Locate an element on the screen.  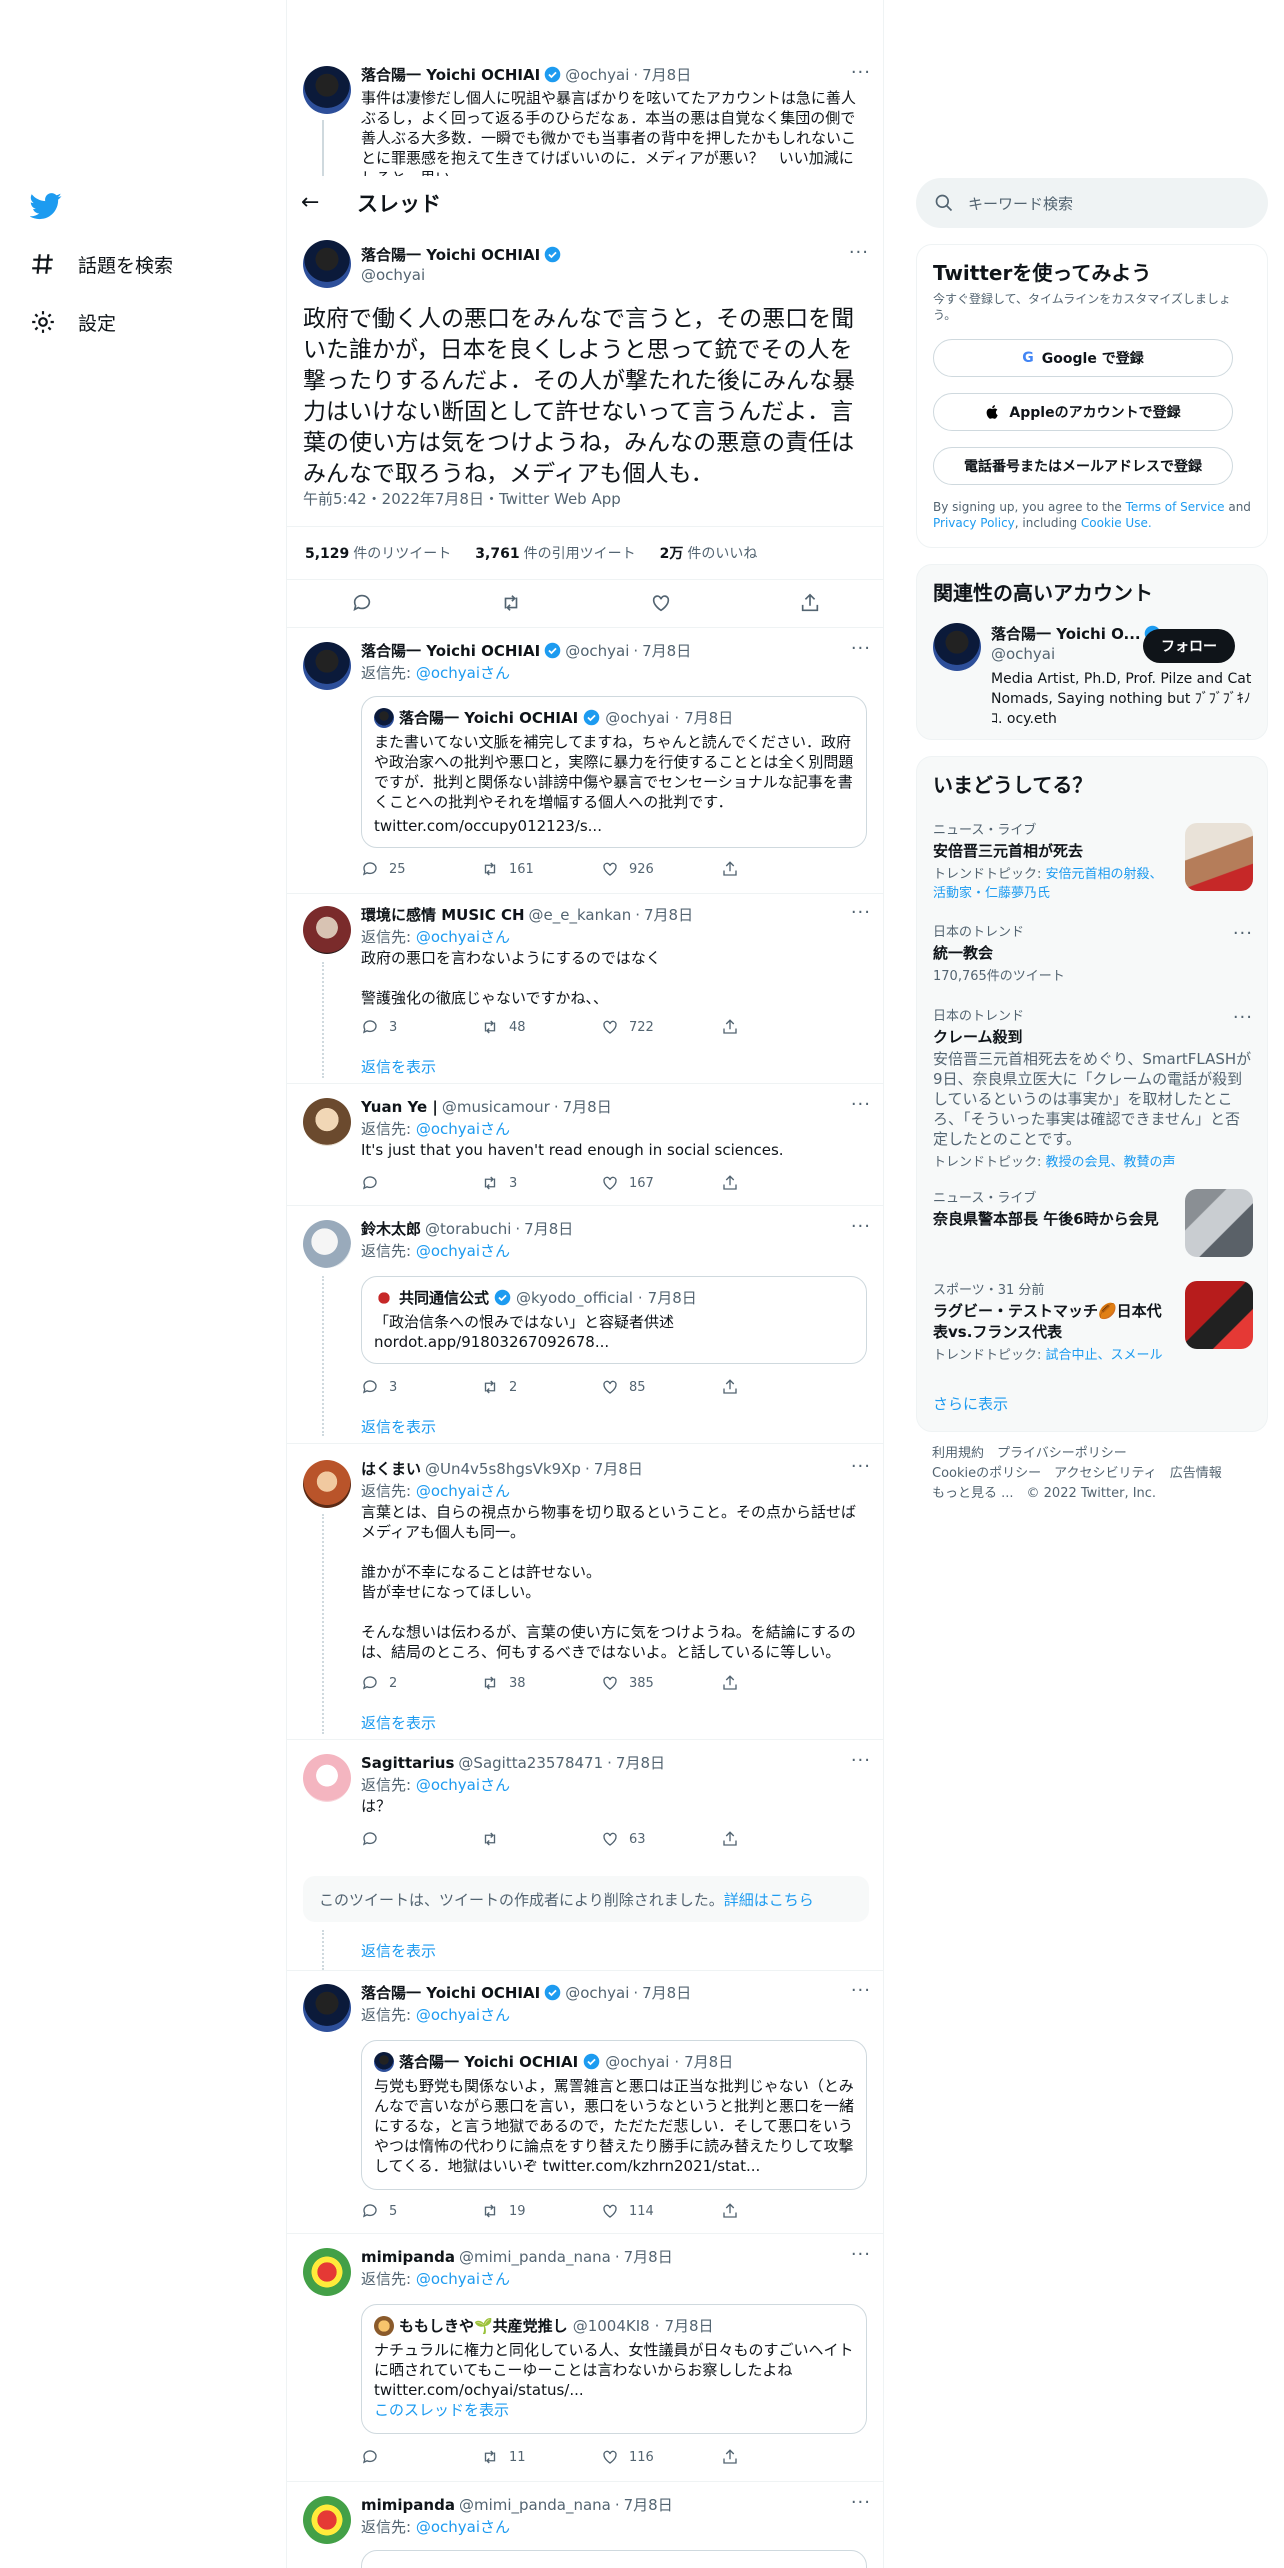
retweet-button is located at coordinates (511, 1839).